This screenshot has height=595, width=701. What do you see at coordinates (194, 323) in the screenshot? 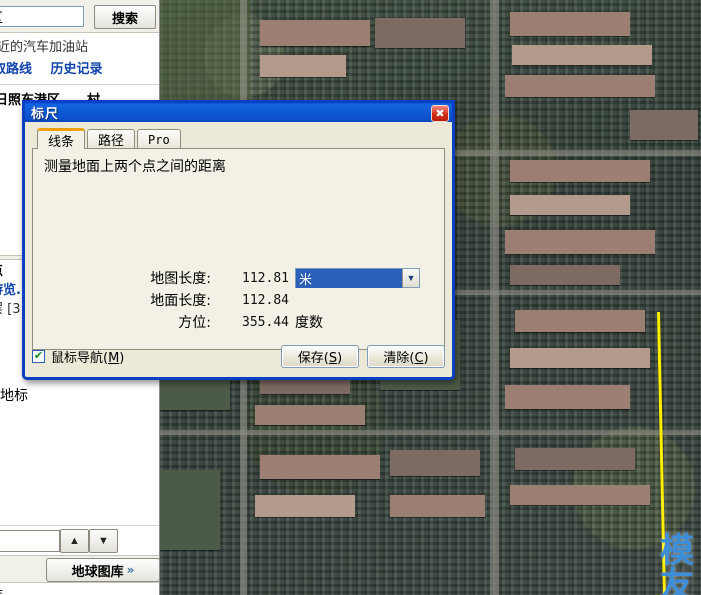
I see `heading-label: 方位:` at bounding box center [194, 323].